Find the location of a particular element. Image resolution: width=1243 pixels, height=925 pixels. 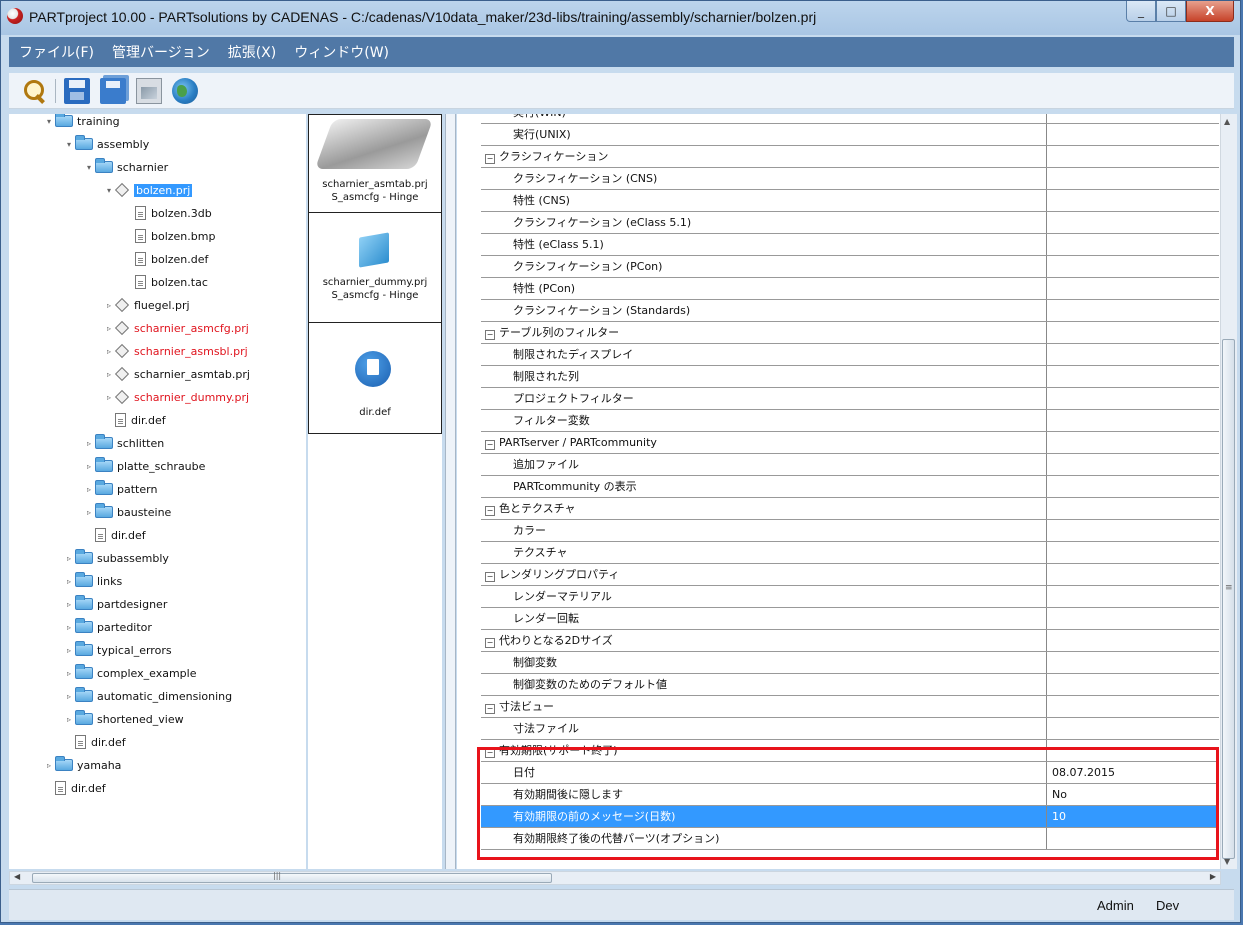

property-row: 寸法ファイル is located at coordinates (850, 729).